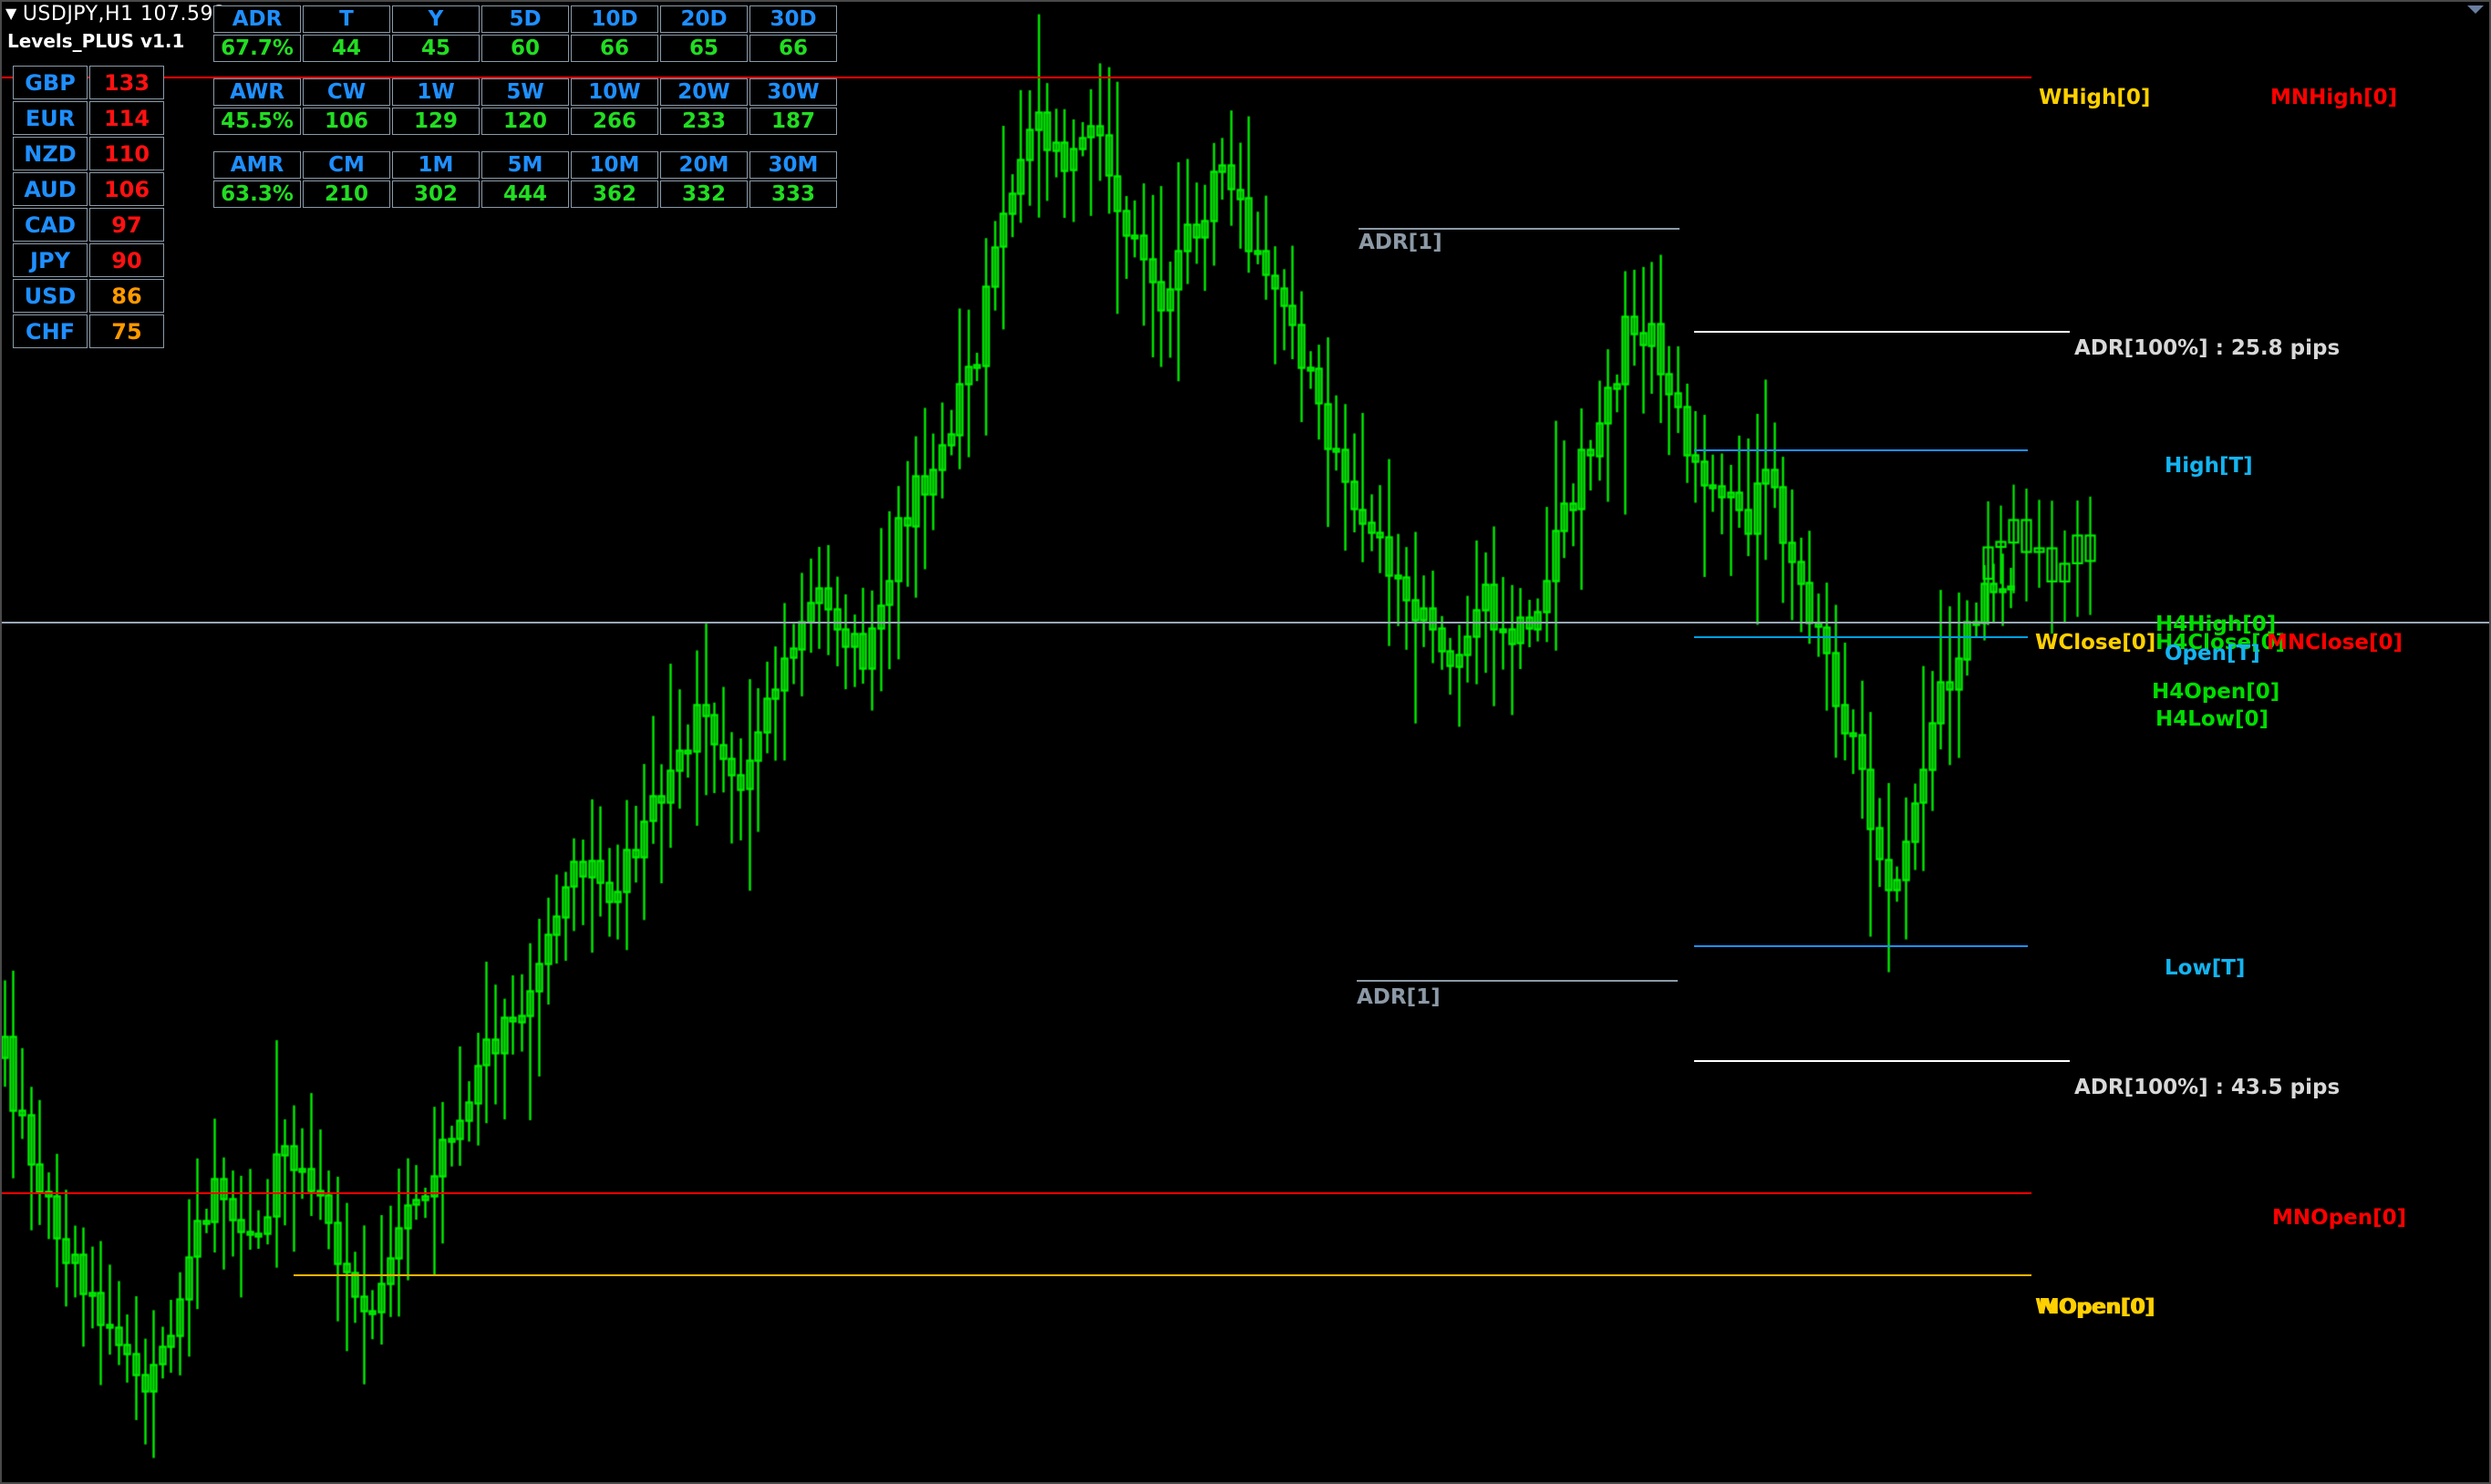 The height and width of the screenshot is (1484, 2491). Describe the element at coordinates (346, 194) in the screenshot. I see `range-value-cm: 210` at that location.